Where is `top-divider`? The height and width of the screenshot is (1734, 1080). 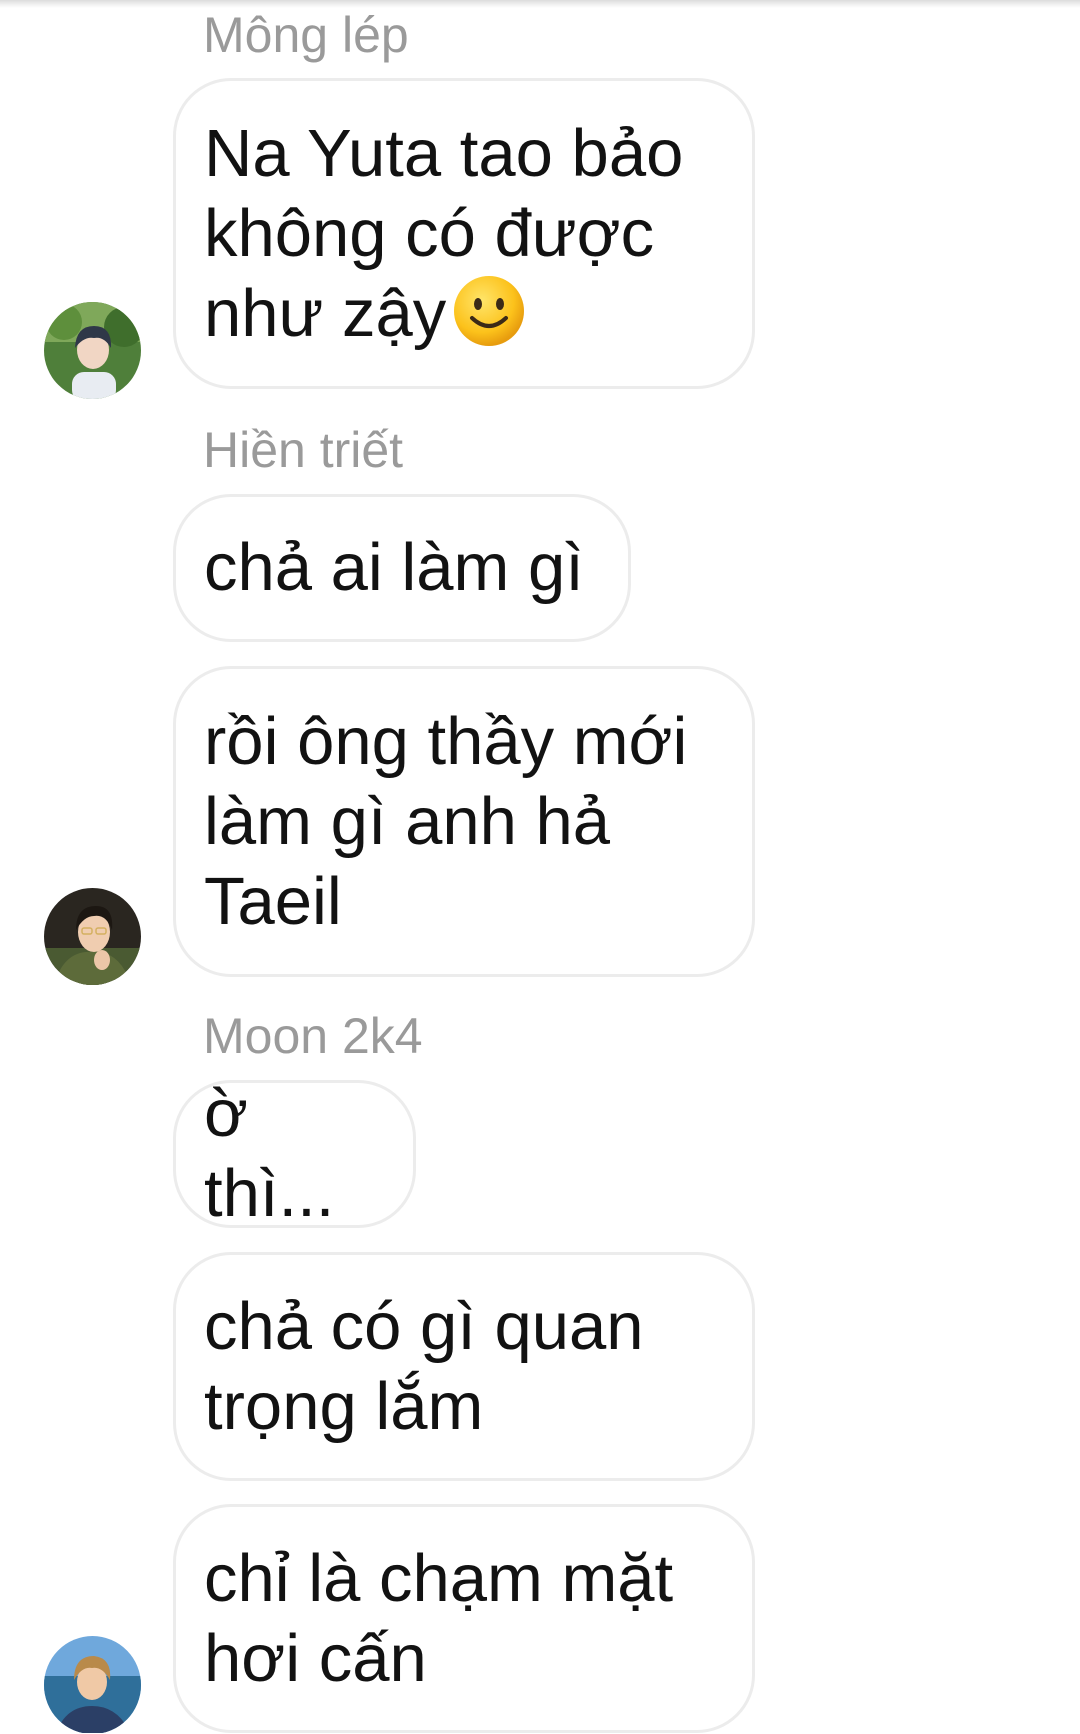 top-divider is located at coordinates (540, 4).